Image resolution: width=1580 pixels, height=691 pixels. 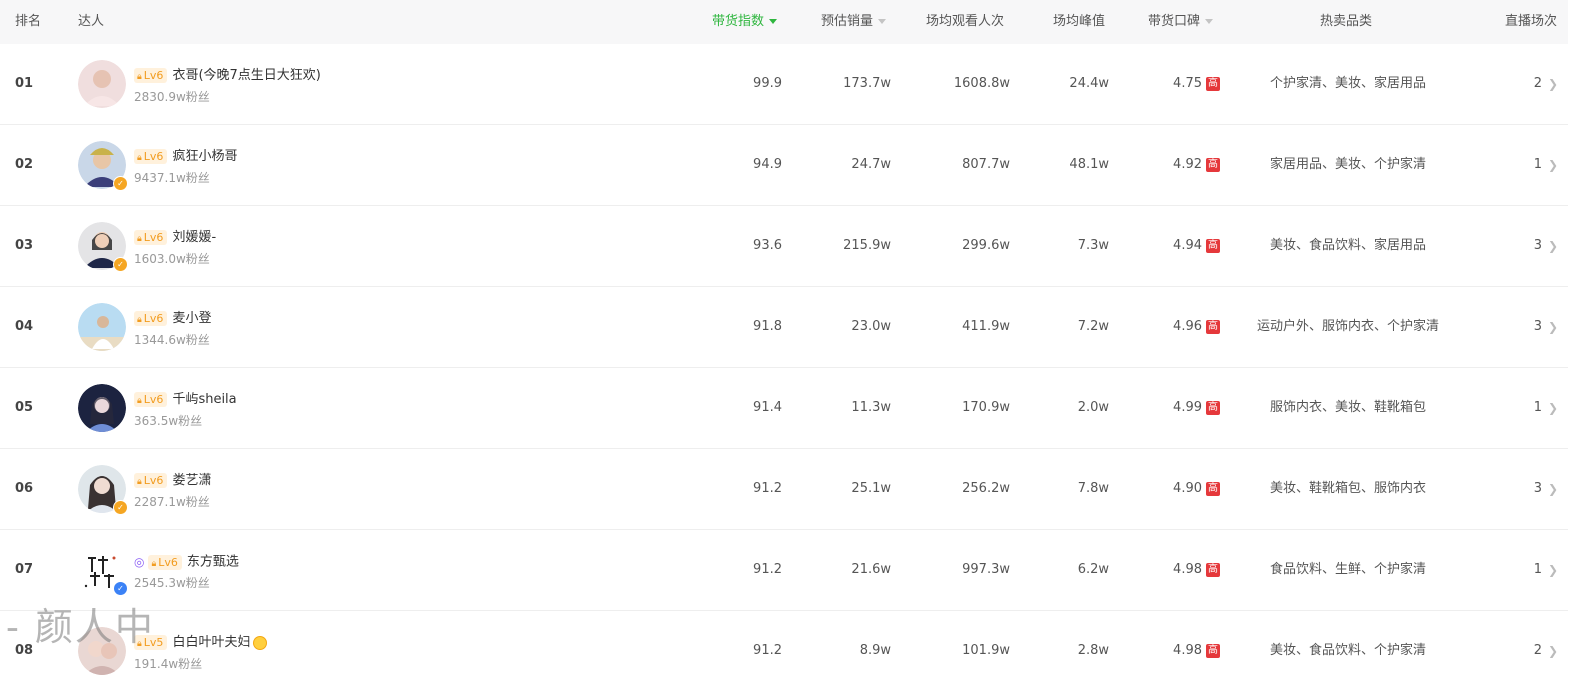 I want to click on views-value: 997.3w, so click(x=986, y=569).